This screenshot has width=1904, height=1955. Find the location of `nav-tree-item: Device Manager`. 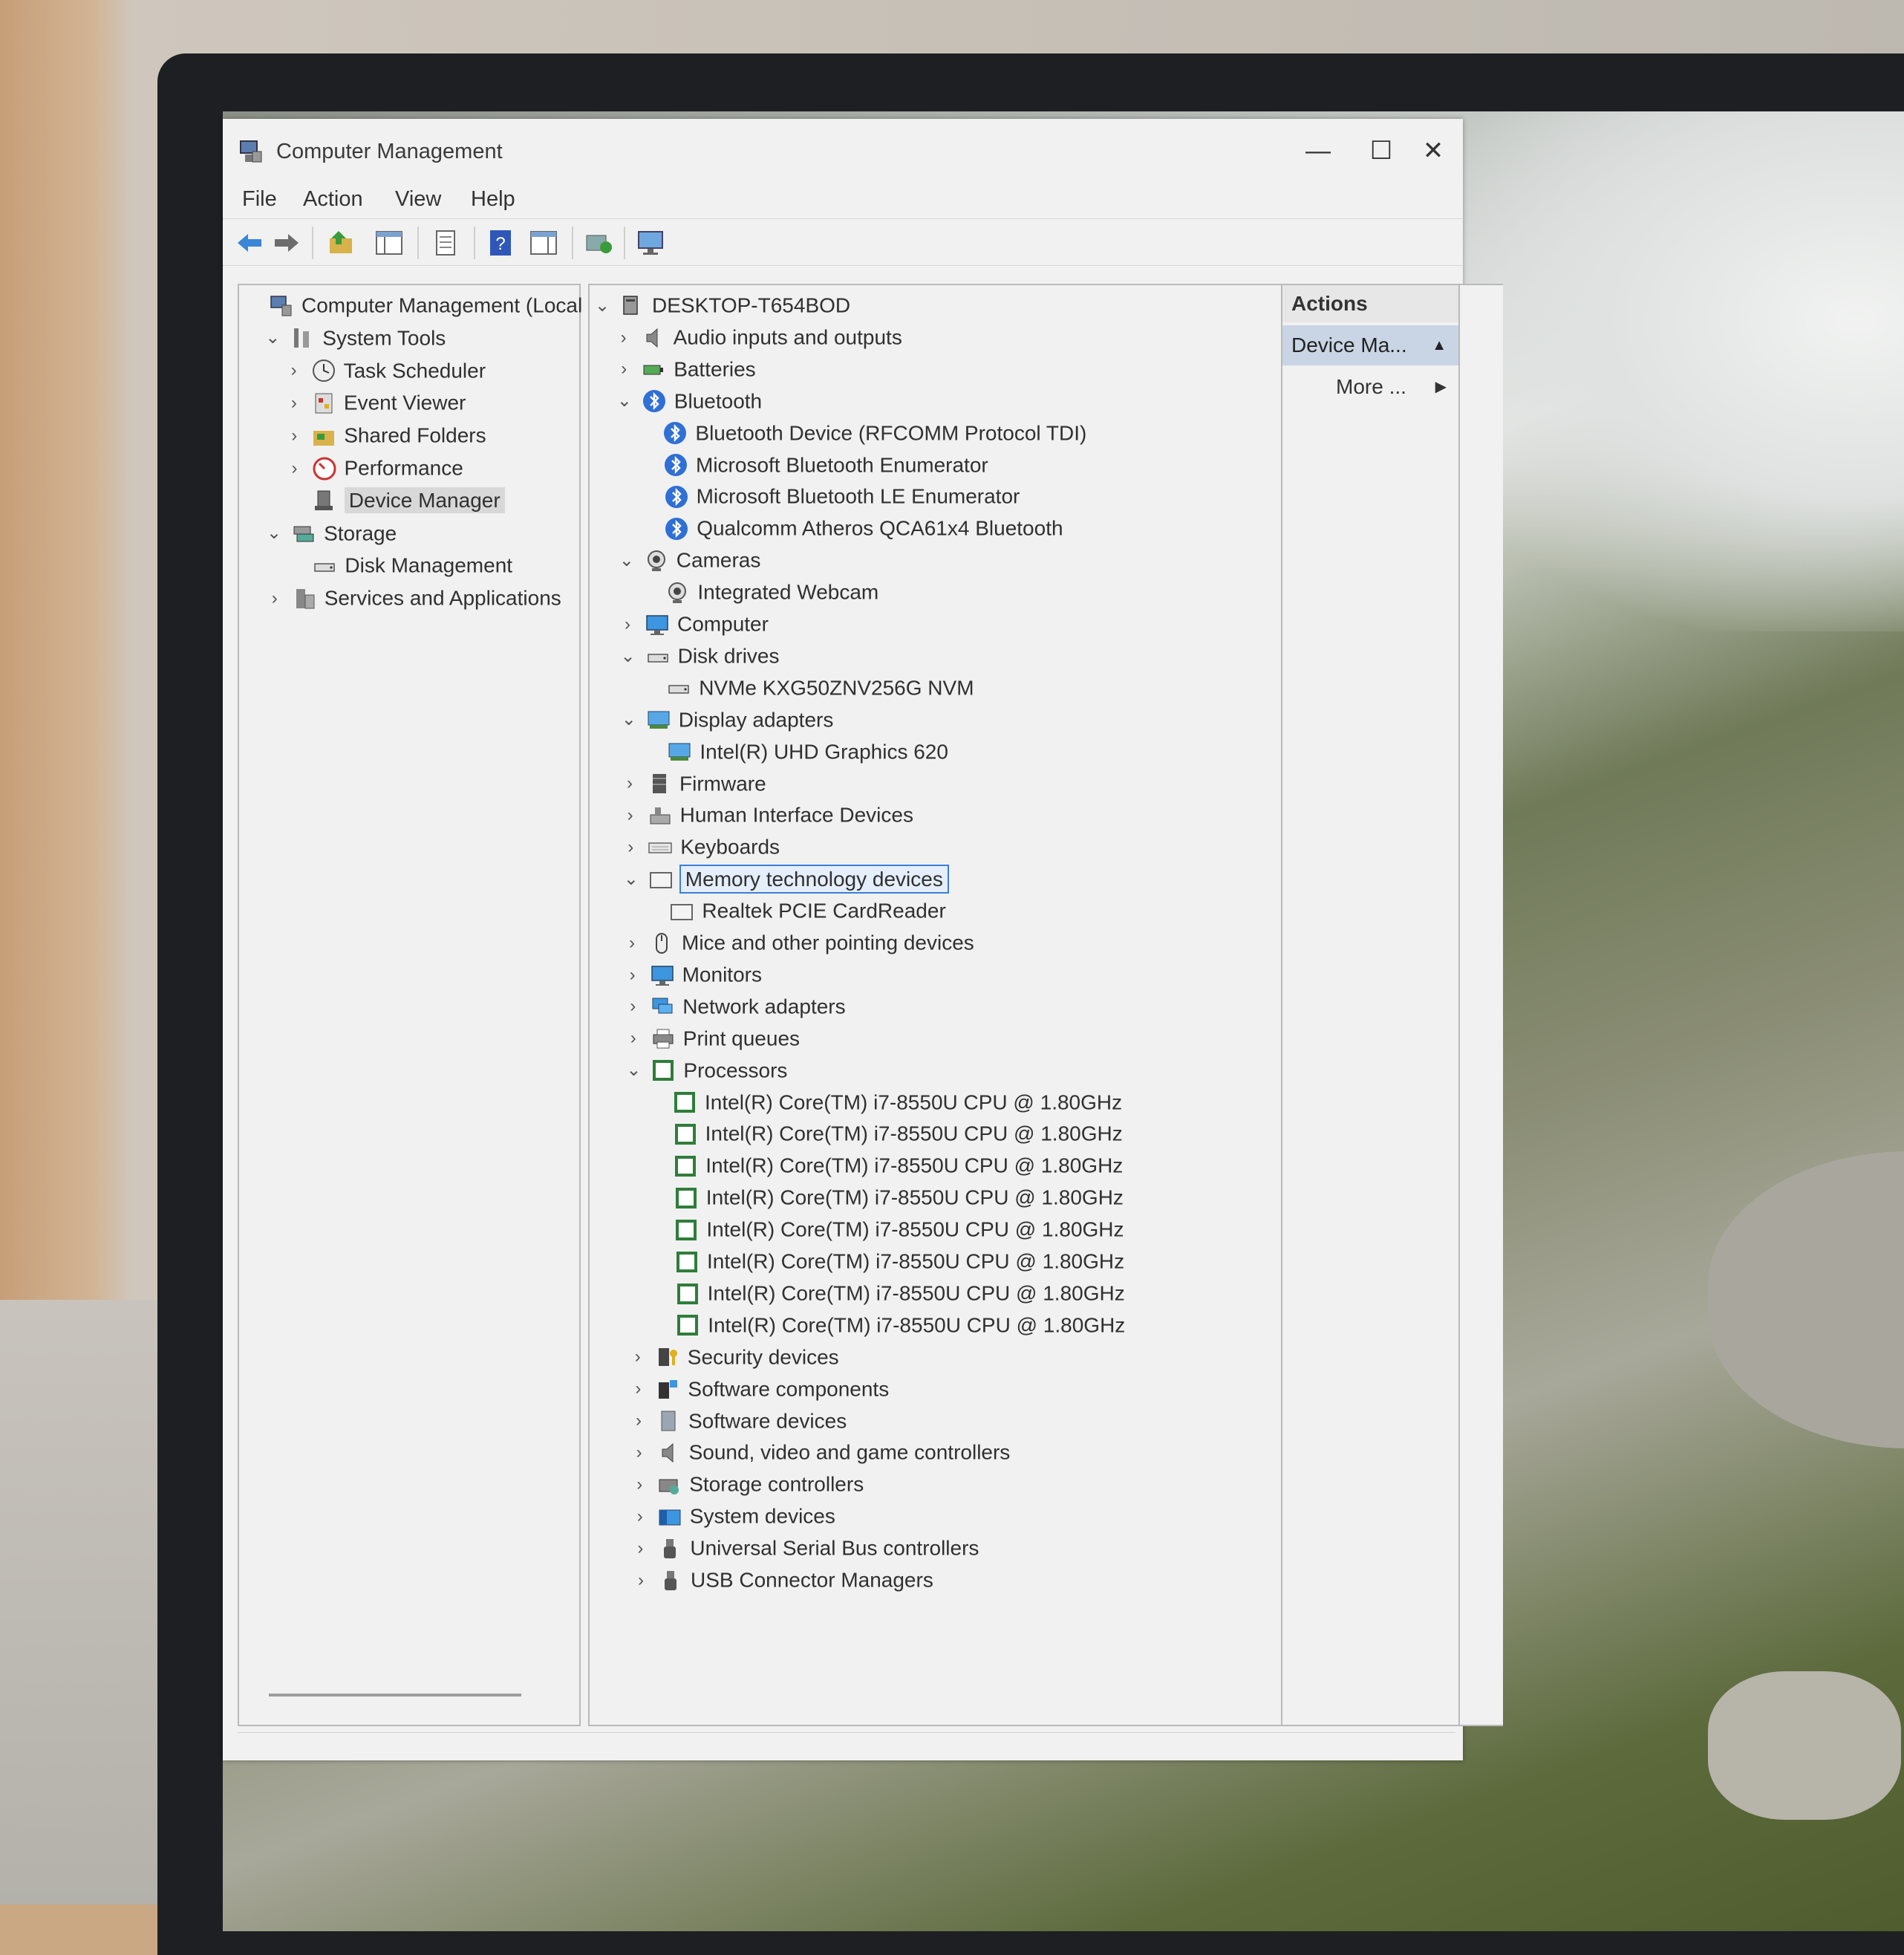

nav-tree-item: Device Manager is located at coordinates (395, 500).